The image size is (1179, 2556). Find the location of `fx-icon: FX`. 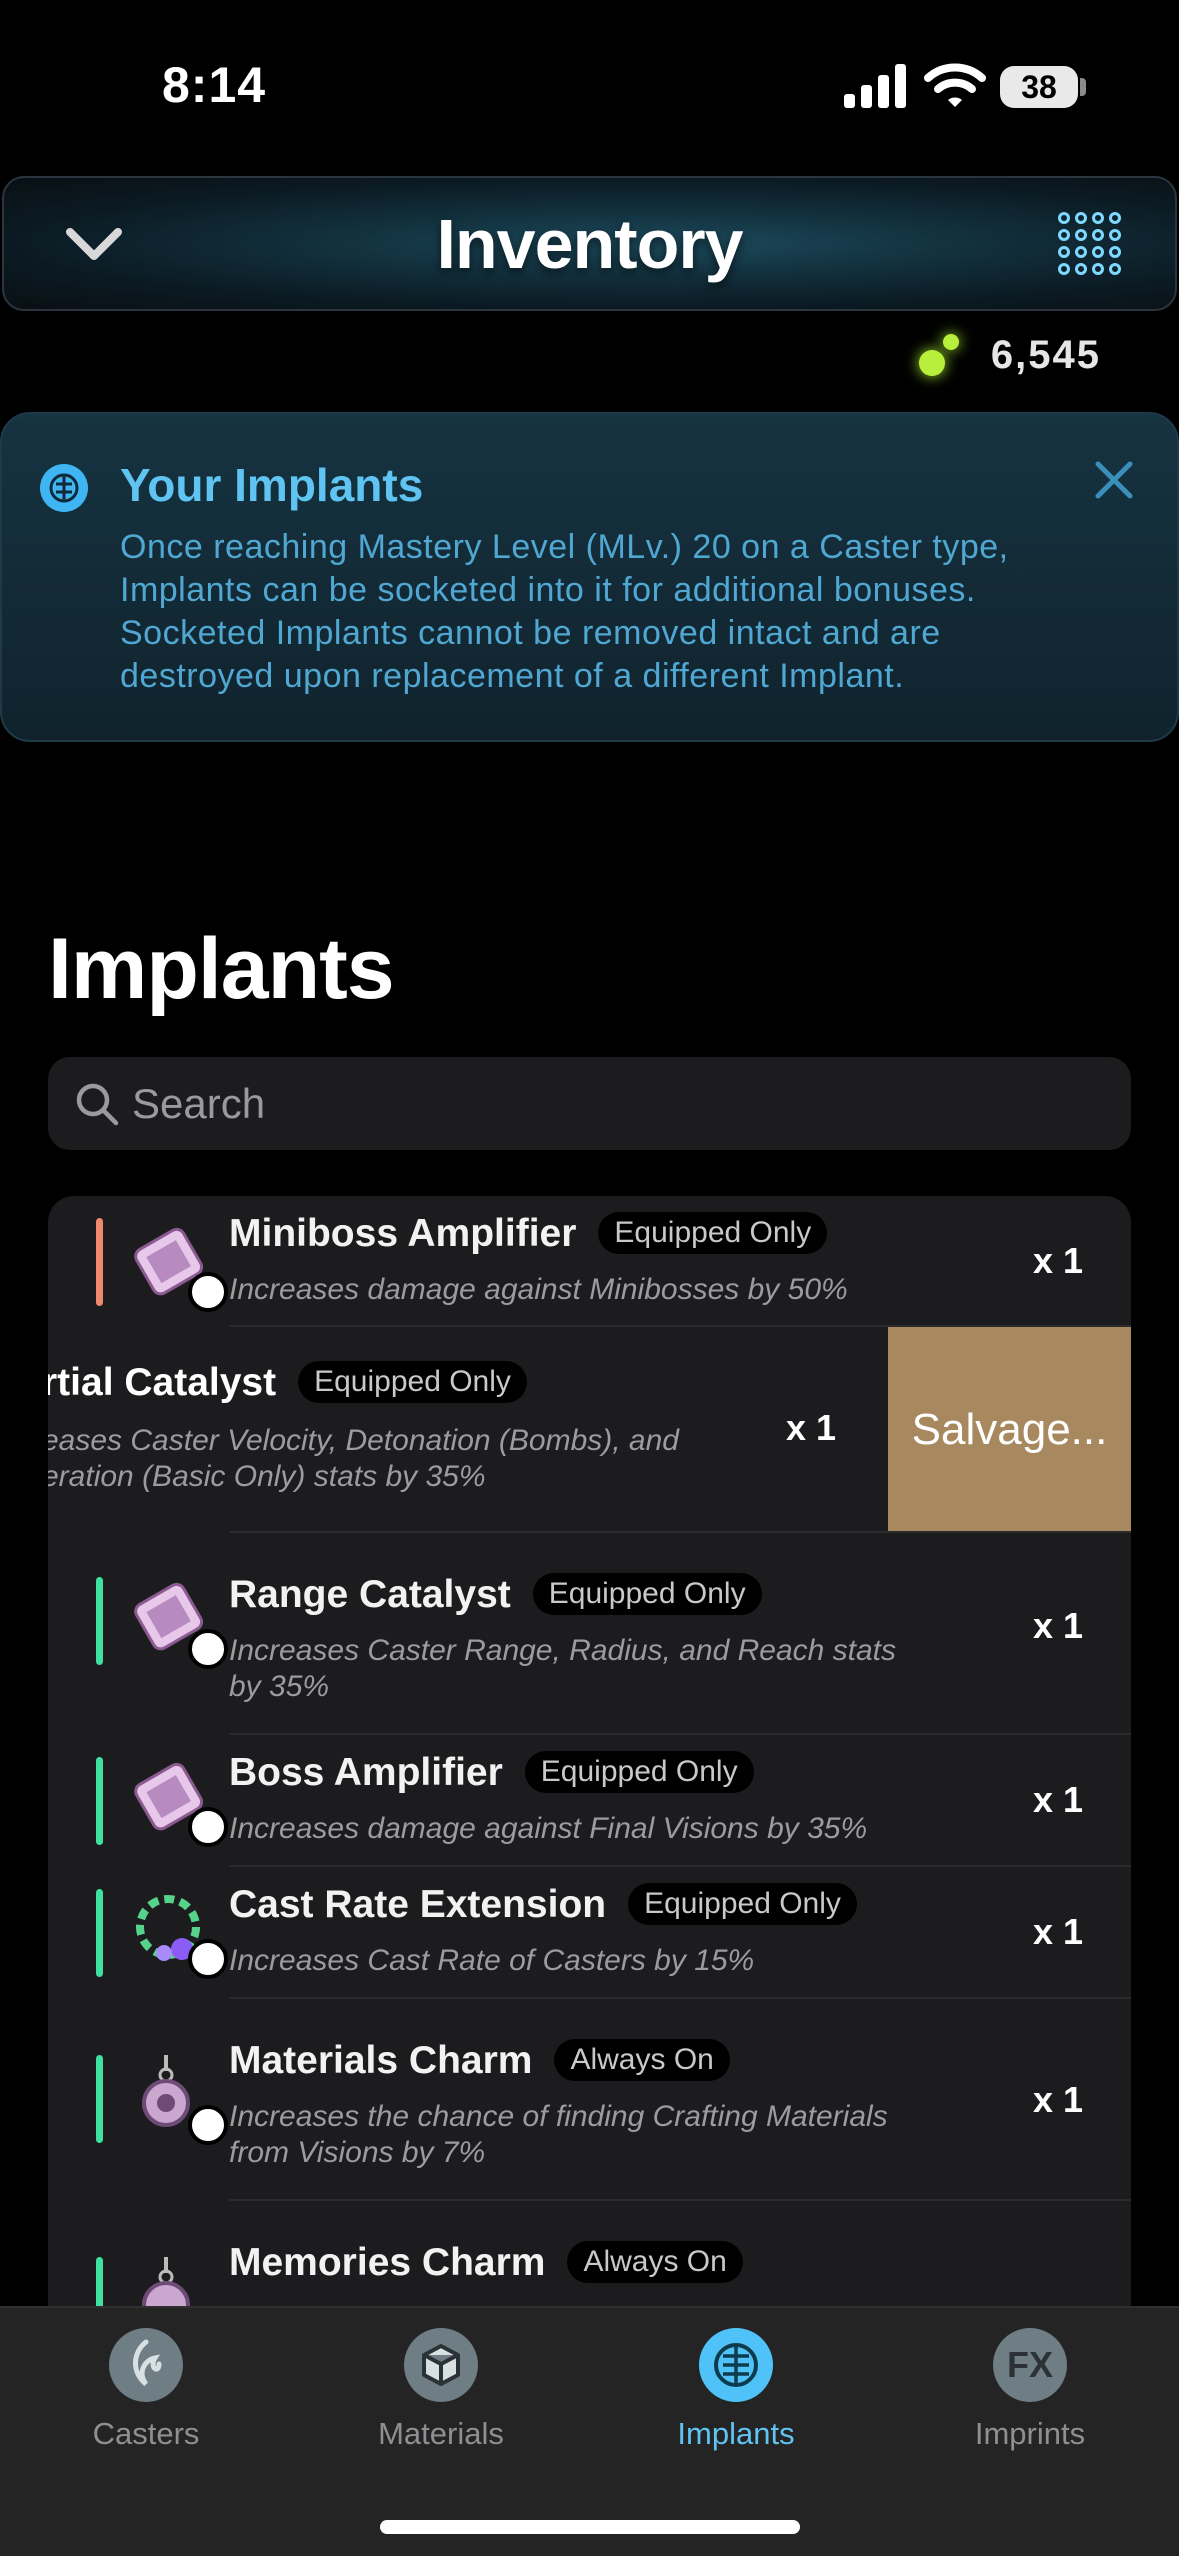

fx-icon: FX is located at coordinates (1030, 2365).